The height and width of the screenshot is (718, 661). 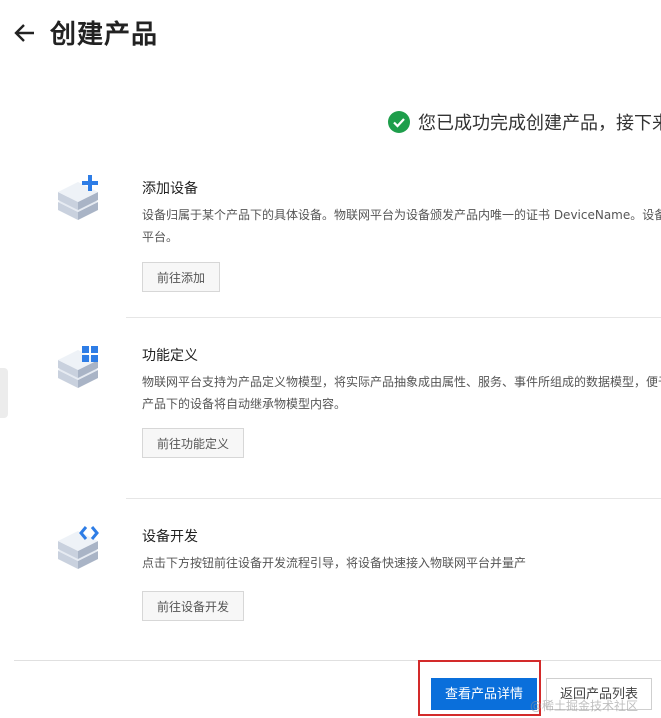 I want to click on step-title: 添加设备, so click(x=170, y=189).